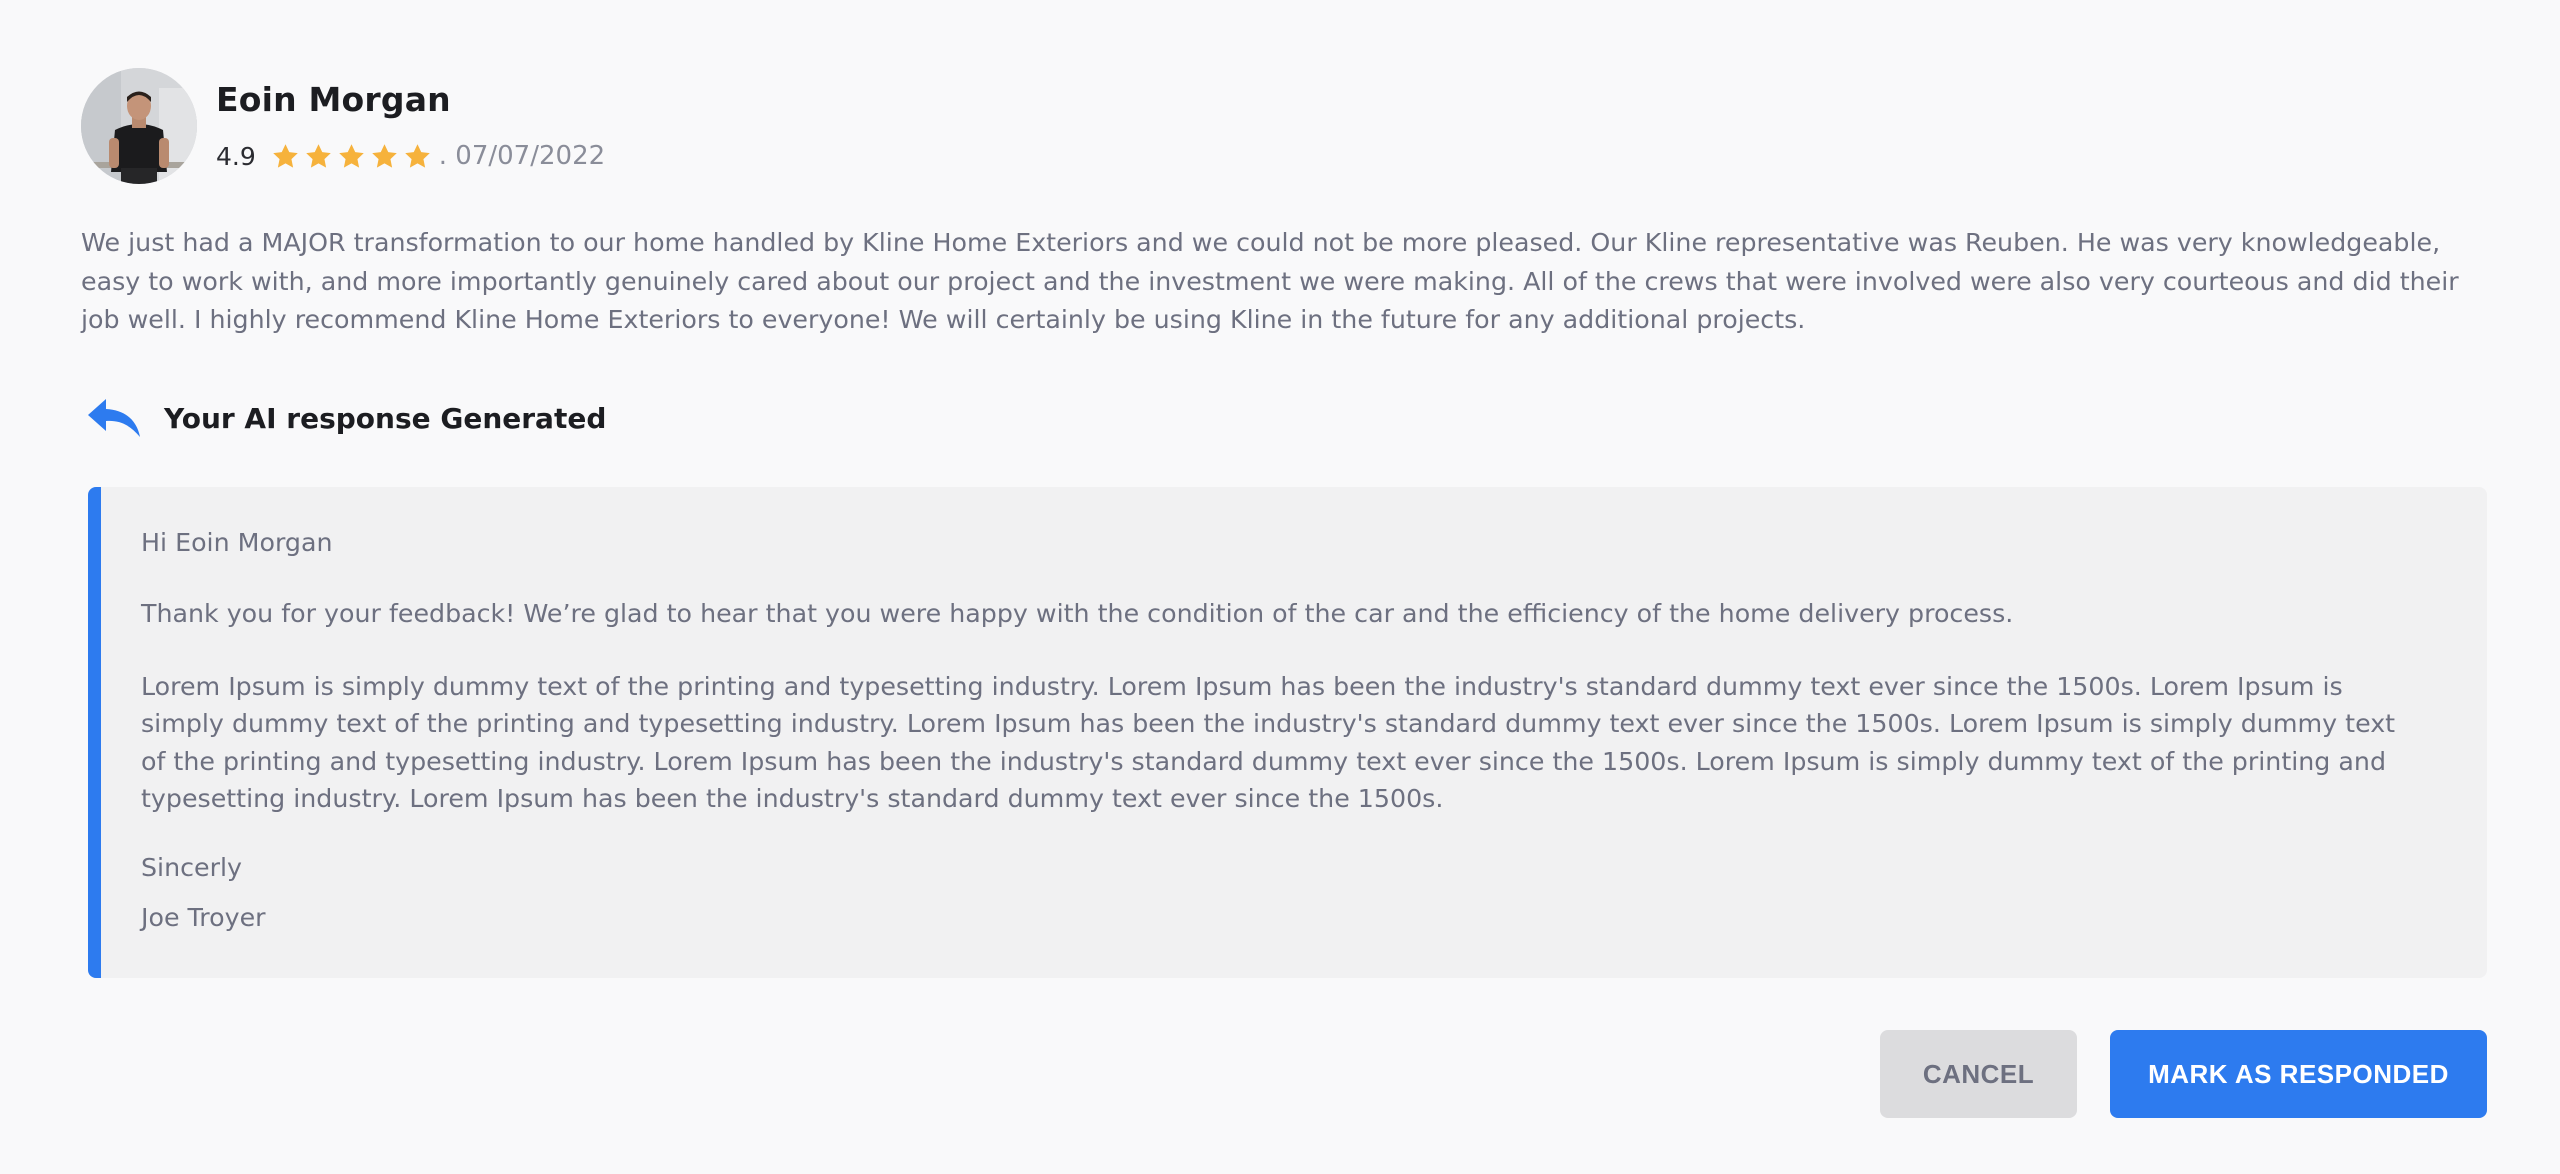 Image resolution: width=2560 pixels, height=1174 pixels. What do you see at coordinates (236, 156) in the screenshot?
I see `rating-value: 4.9` at bounding box center [236, 156].